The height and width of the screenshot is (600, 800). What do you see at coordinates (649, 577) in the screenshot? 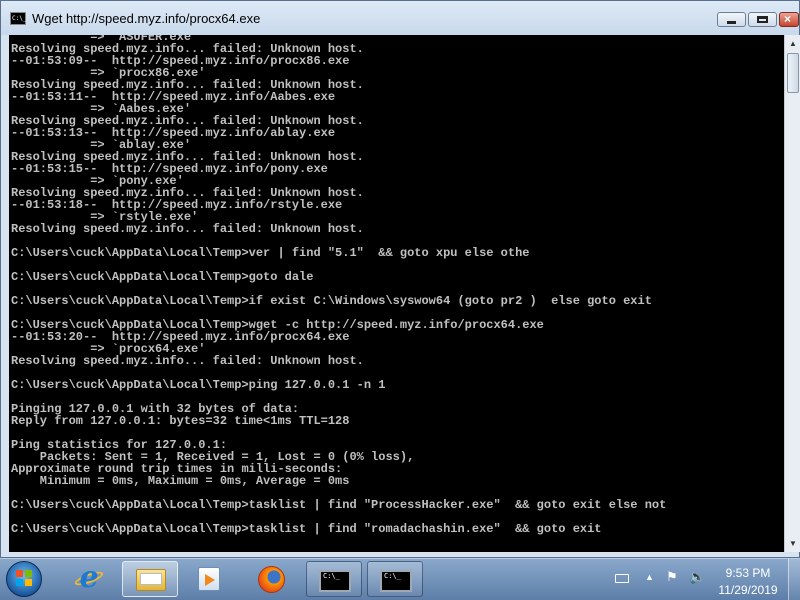
I see `show-hidden-icons-icon: ▲` at bounding box center [649, 577].